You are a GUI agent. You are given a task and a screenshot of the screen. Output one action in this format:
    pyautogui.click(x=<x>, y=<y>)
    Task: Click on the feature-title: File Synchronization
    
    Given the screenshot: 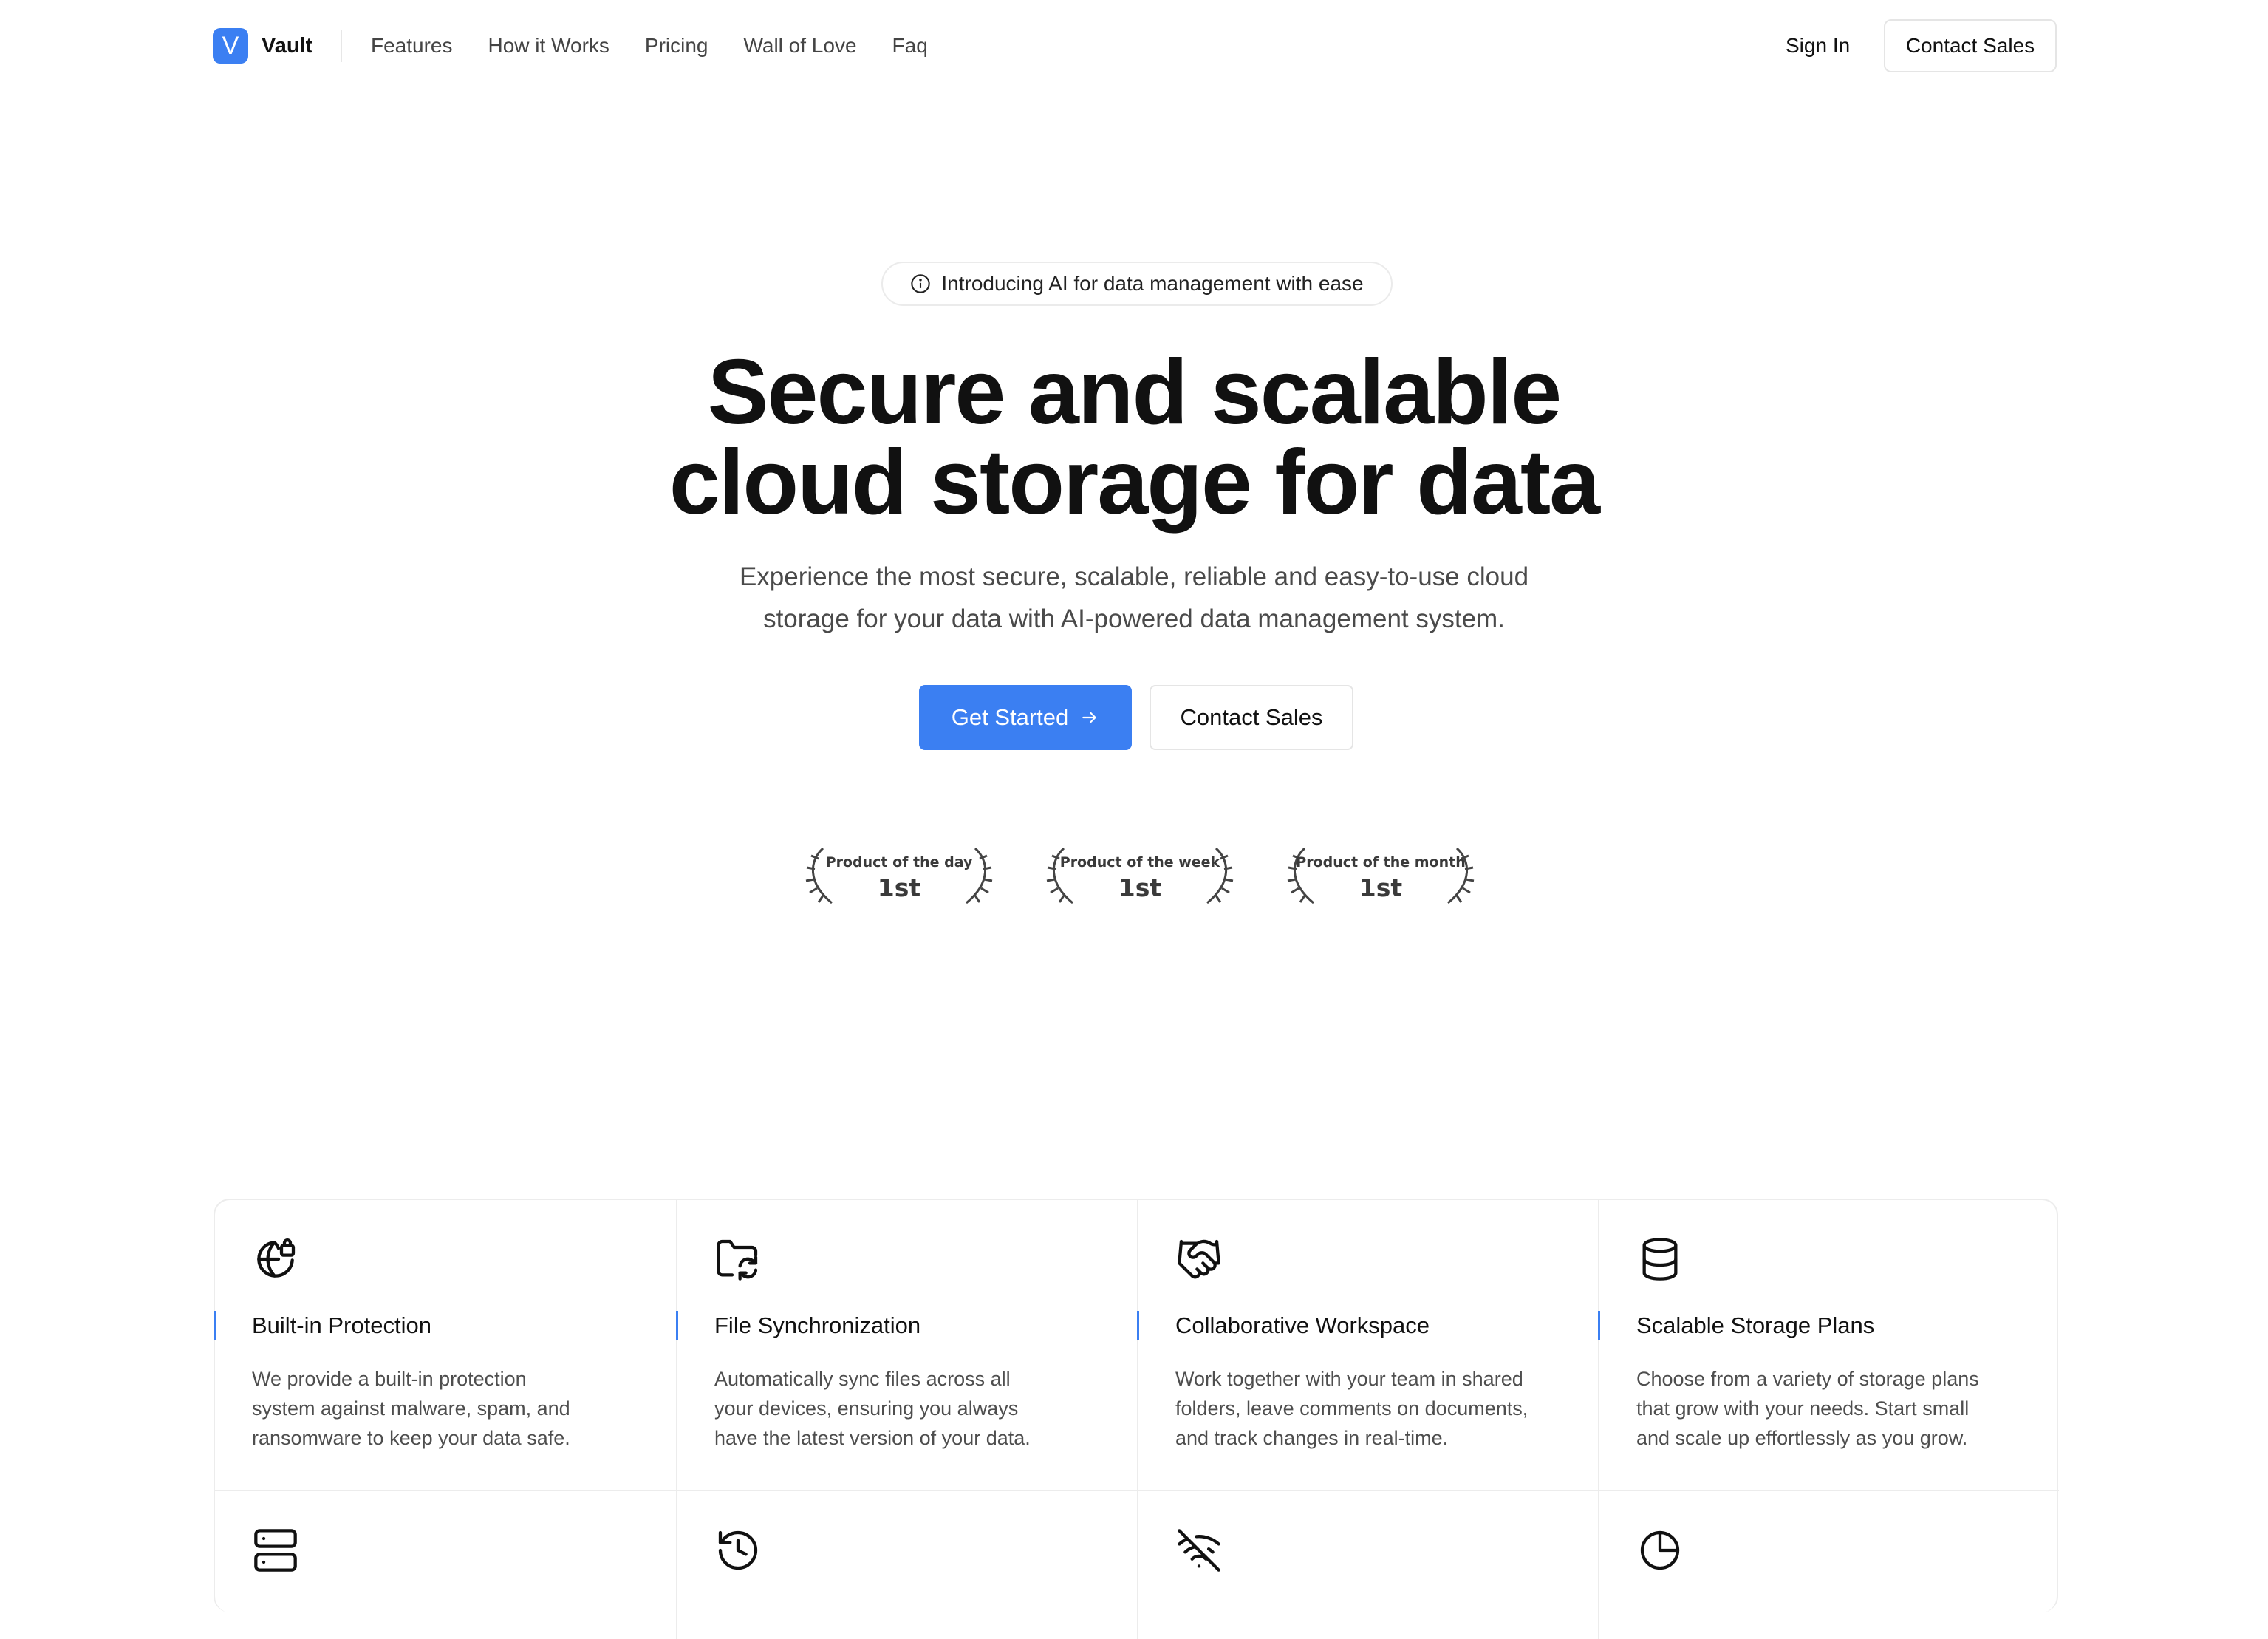 What is the action you would take?
    pyautogui.click(x=817, y=1325)
    